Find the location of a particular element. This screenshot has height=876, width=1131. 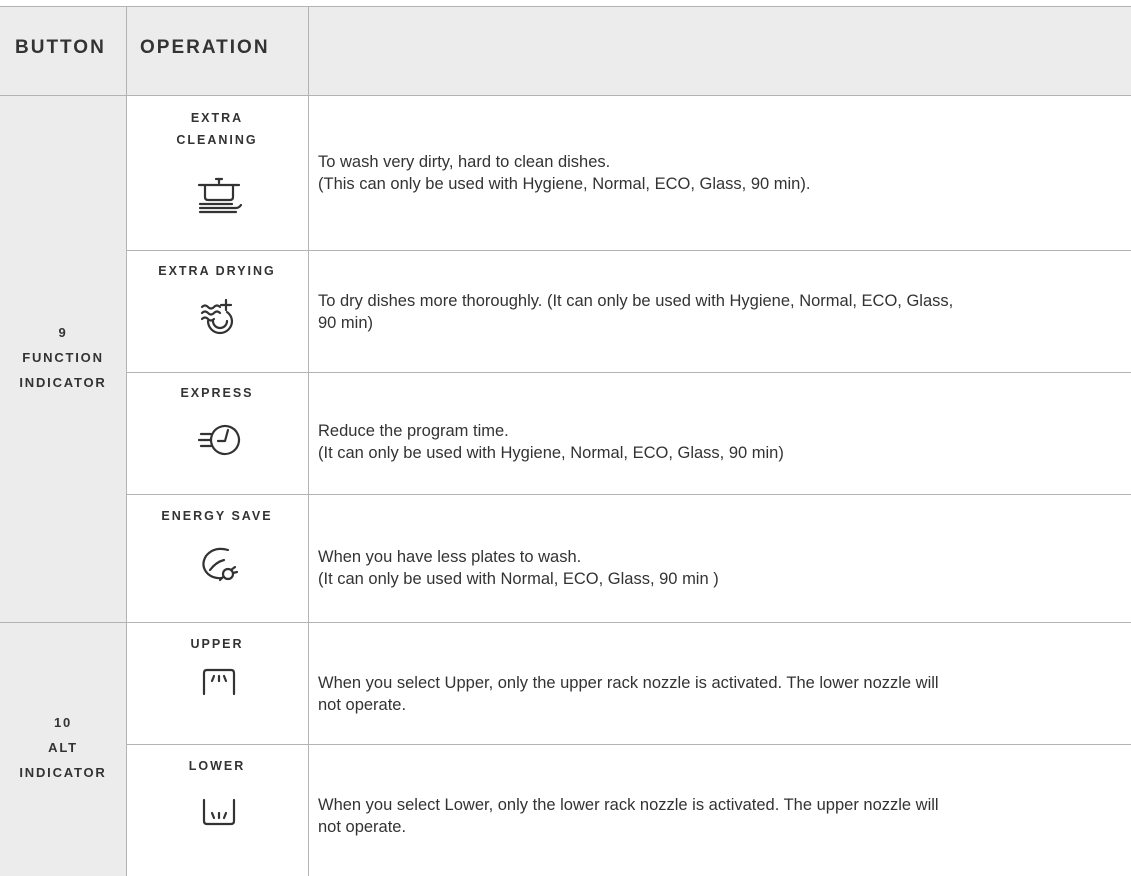

express-clock-icon is located at coordinates (219, 440).